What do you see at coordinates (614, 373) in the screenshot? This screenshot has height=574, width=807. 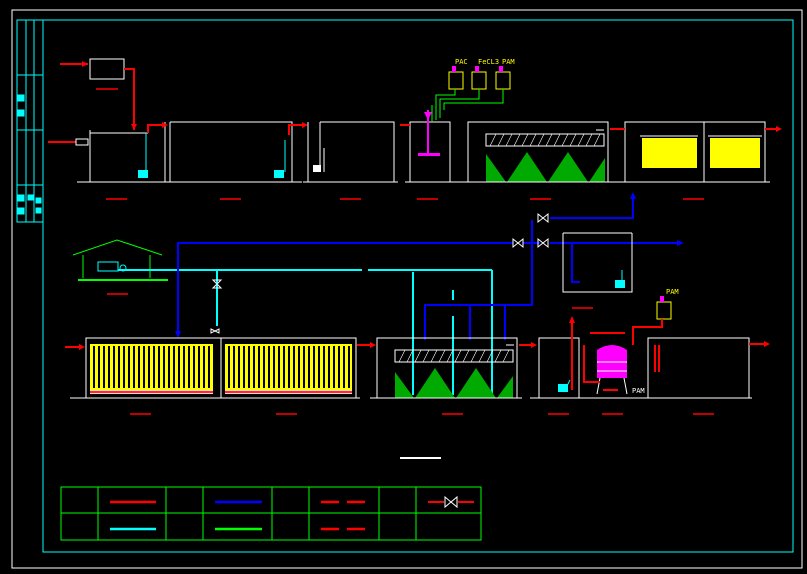 I see `sludge-press: PAM` at bounding box center [614, 373].